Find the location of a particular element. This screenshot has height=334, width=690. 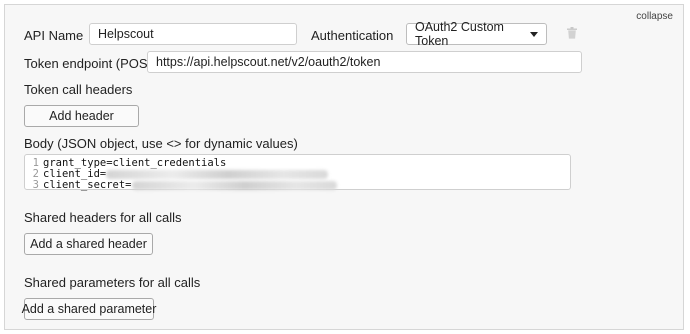

collapse-link: collapse is located at coordinates (654, 16).